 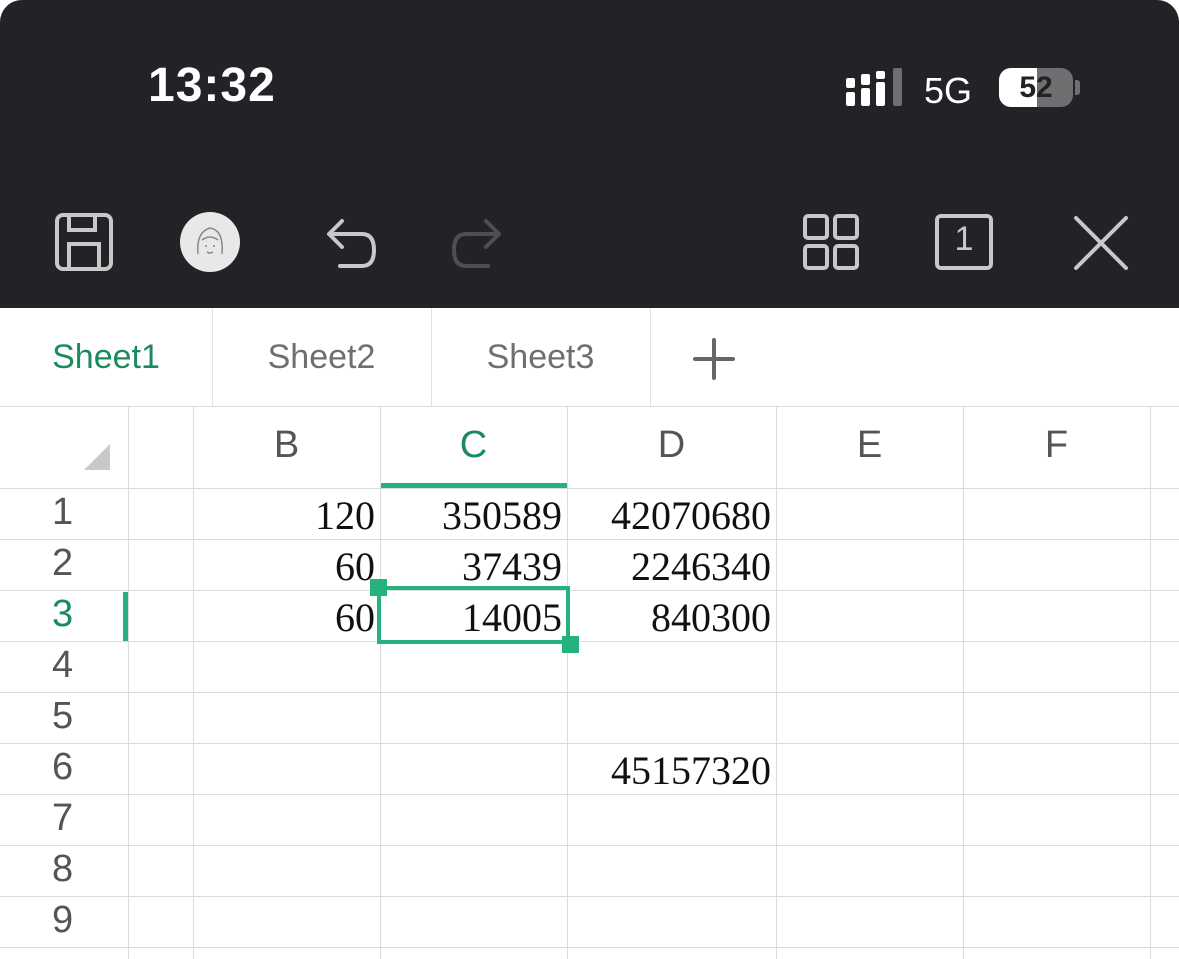 What do you see at coordinates (64, 616) in the screenshot?
I see `row-header-3: 3` at bounding box center [64, 616].